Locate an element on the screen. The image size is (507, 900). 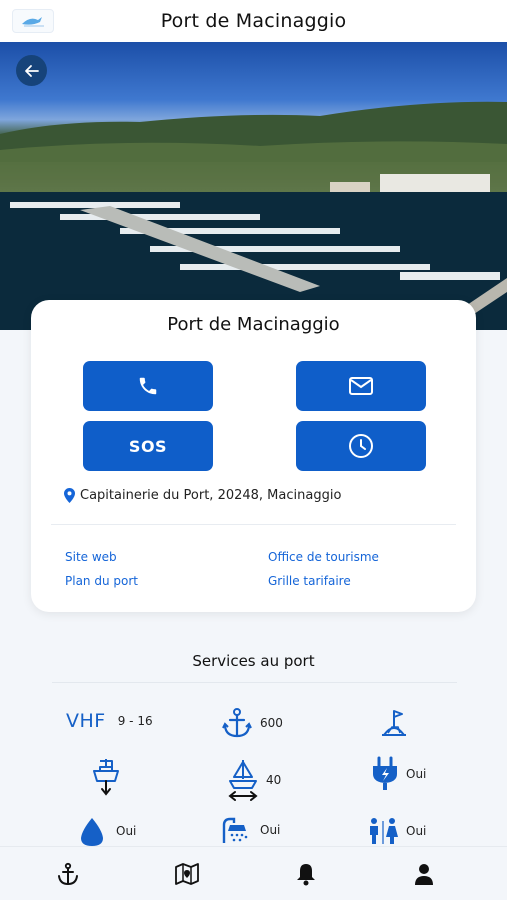
clock-icon is located at coordinates (361, 446).